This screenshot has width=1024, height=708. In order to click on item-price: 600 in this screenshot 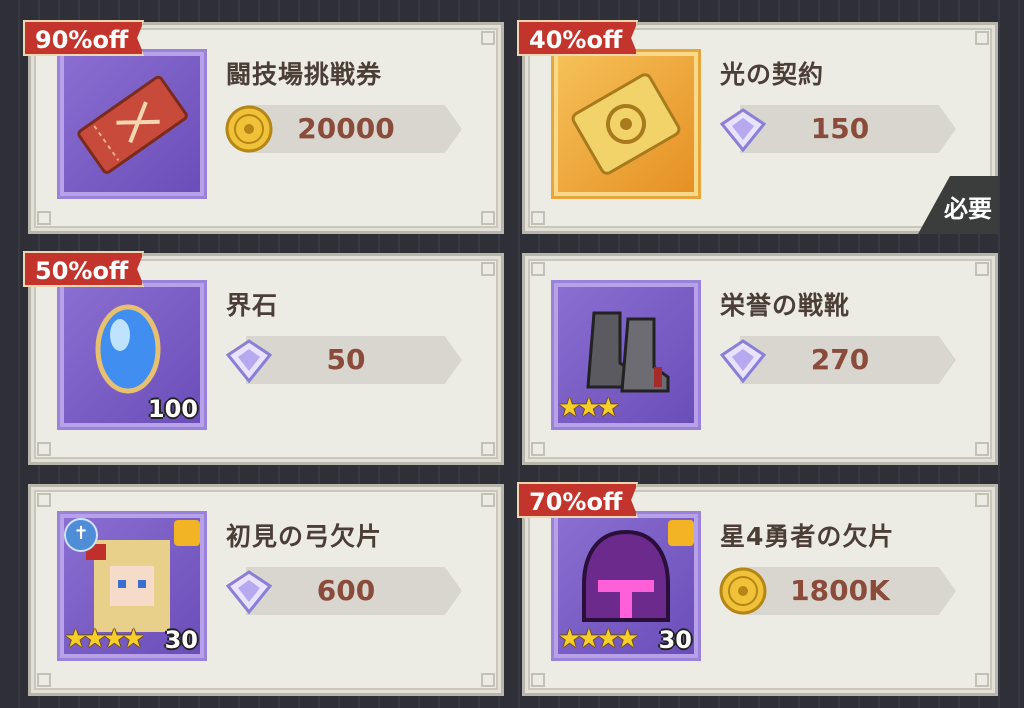, I will do `click(346, 590)`.